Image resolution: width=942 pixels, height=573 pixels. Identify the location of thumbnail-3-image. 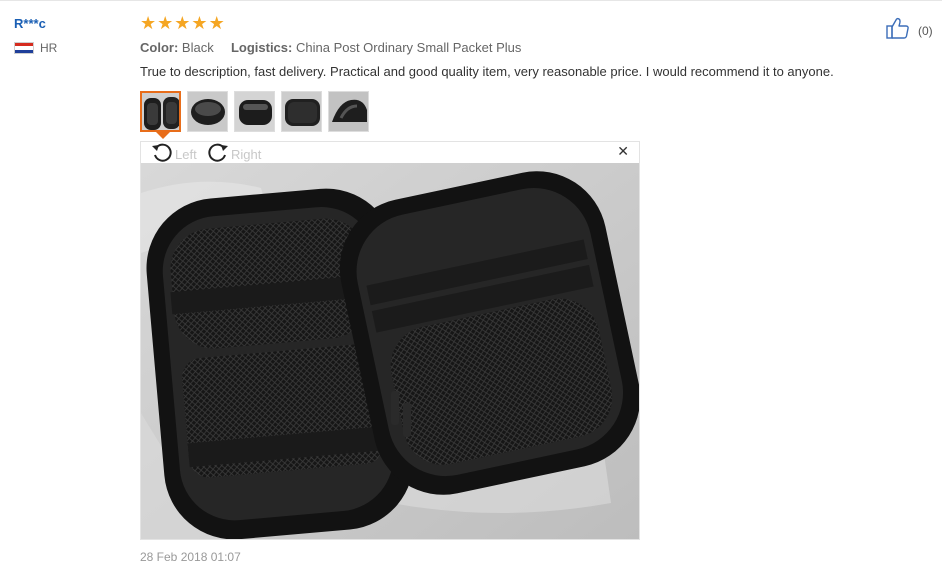
(254, 111).